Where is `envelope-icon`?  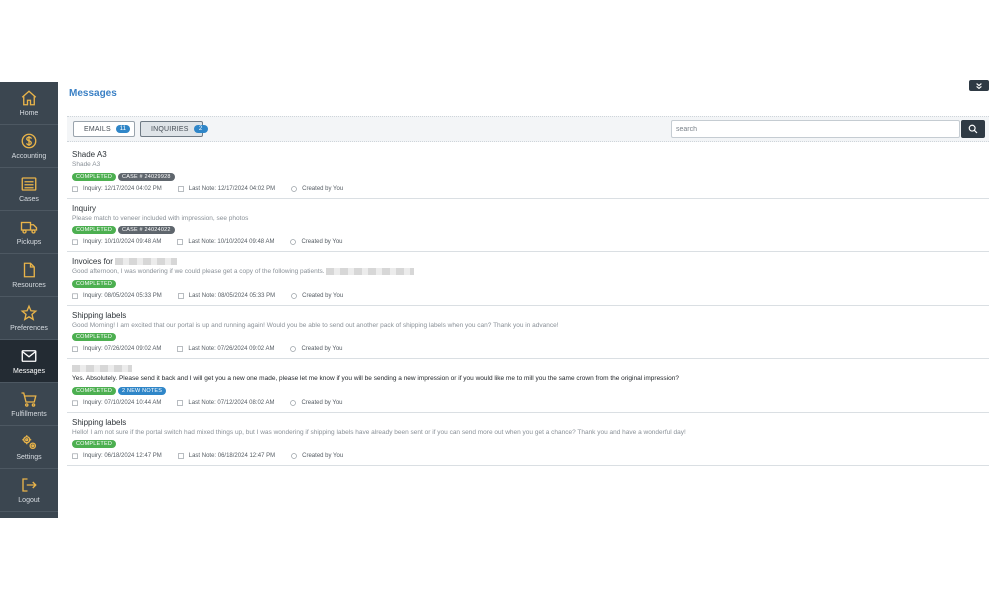
envelope-icon is located at coordinates (29, 356).